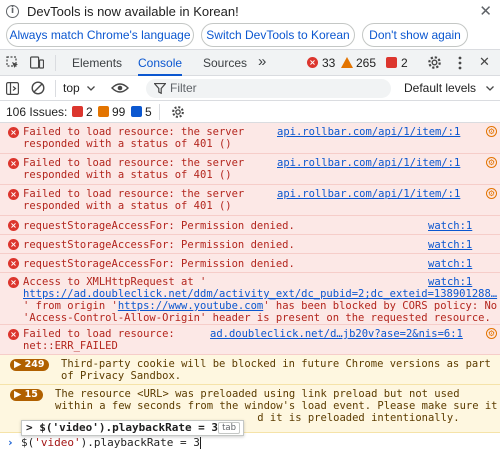  What do you see at coordinates (366, 63) in the screenshot?
I see `warning-count: 265` at bounding box center [366, 63].